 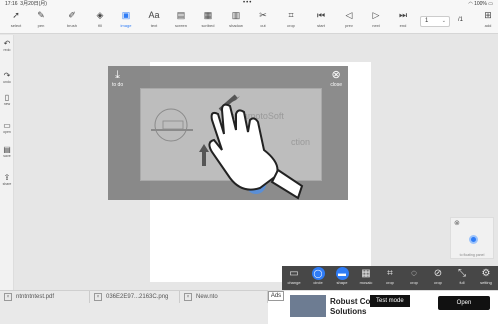 What do you see at coordinates (390, 301) in the screenshot?
I see `test-mode-label: Test mode` at bounding box center [390, 301].